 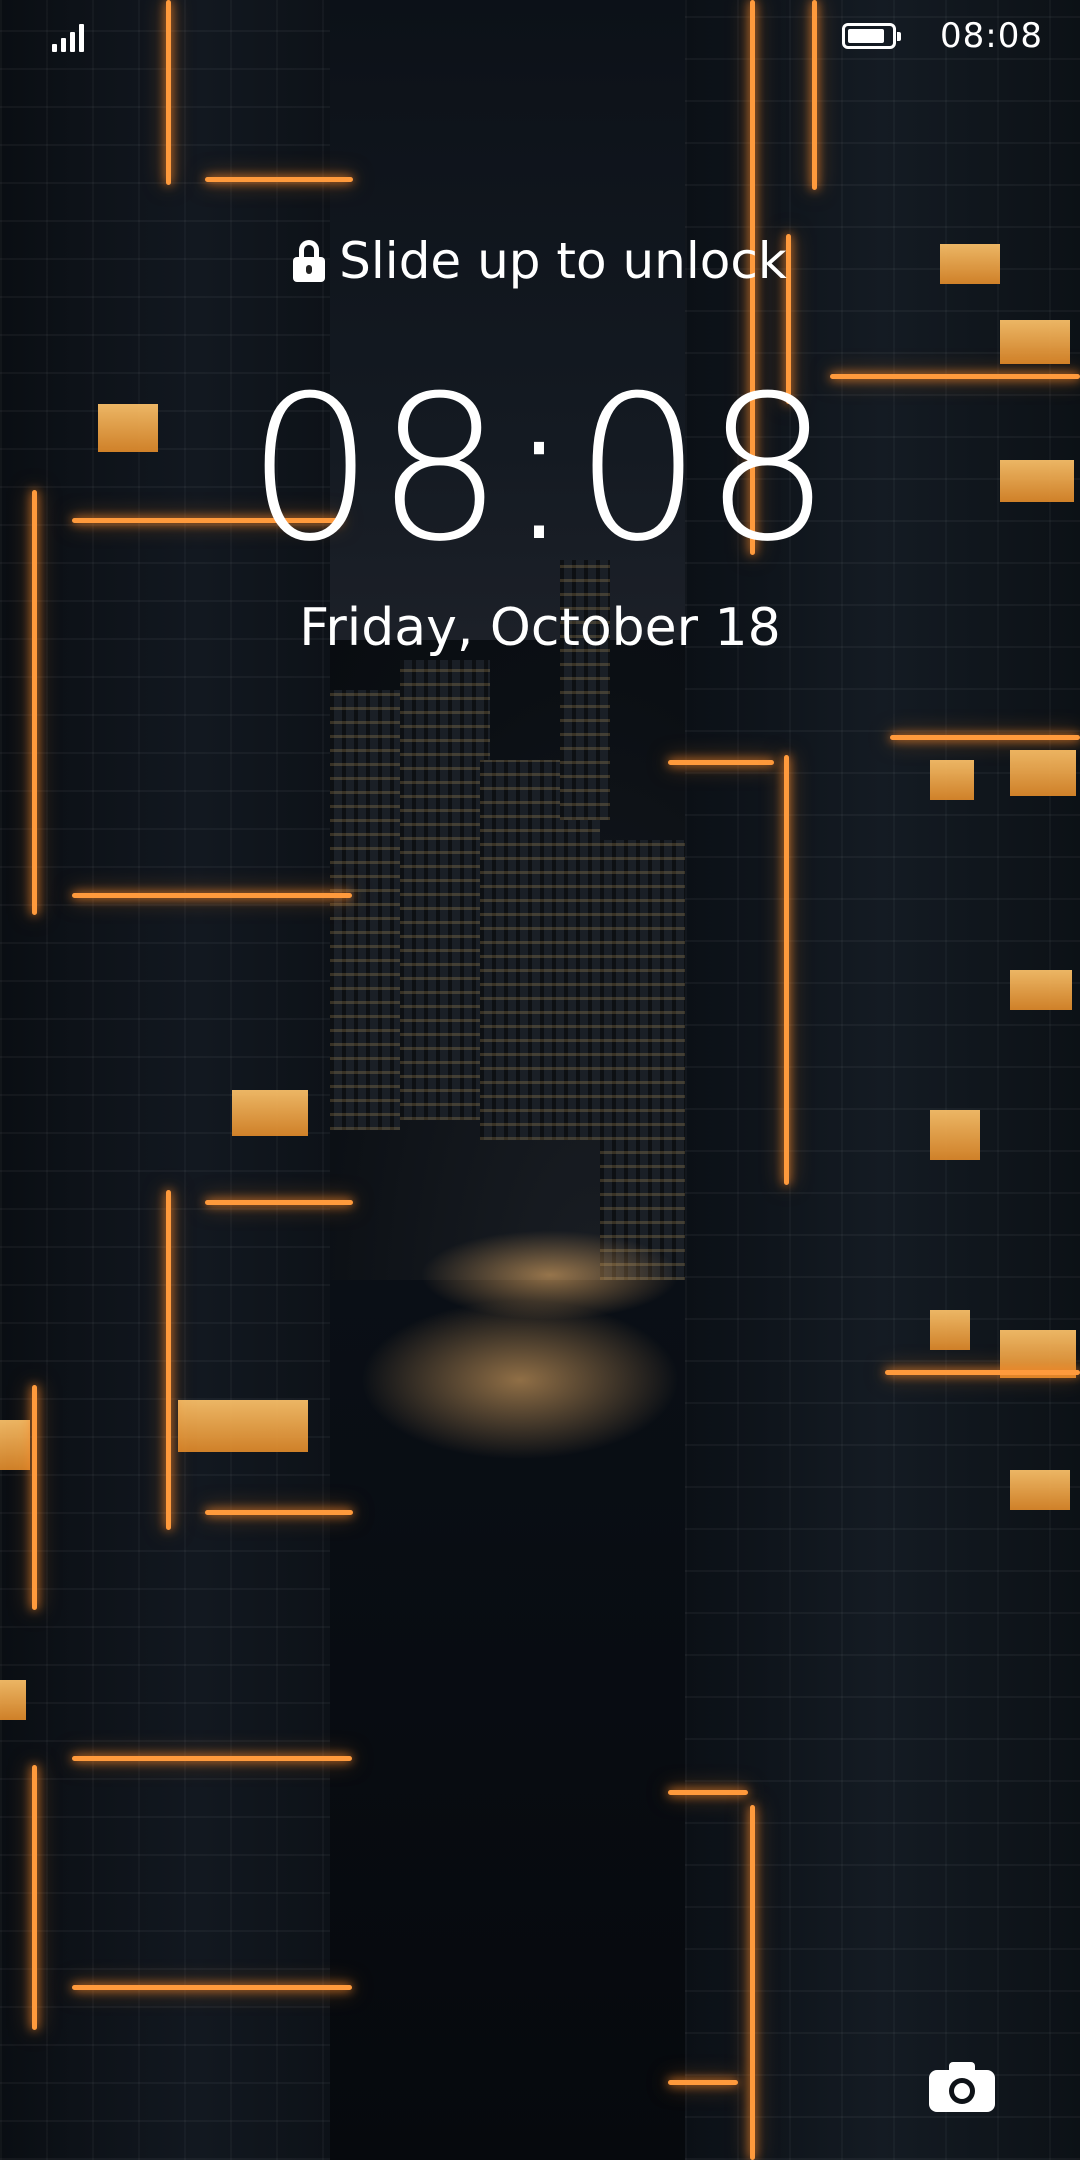 I want to click on promenade-lights, so click(x=550, y=1275).